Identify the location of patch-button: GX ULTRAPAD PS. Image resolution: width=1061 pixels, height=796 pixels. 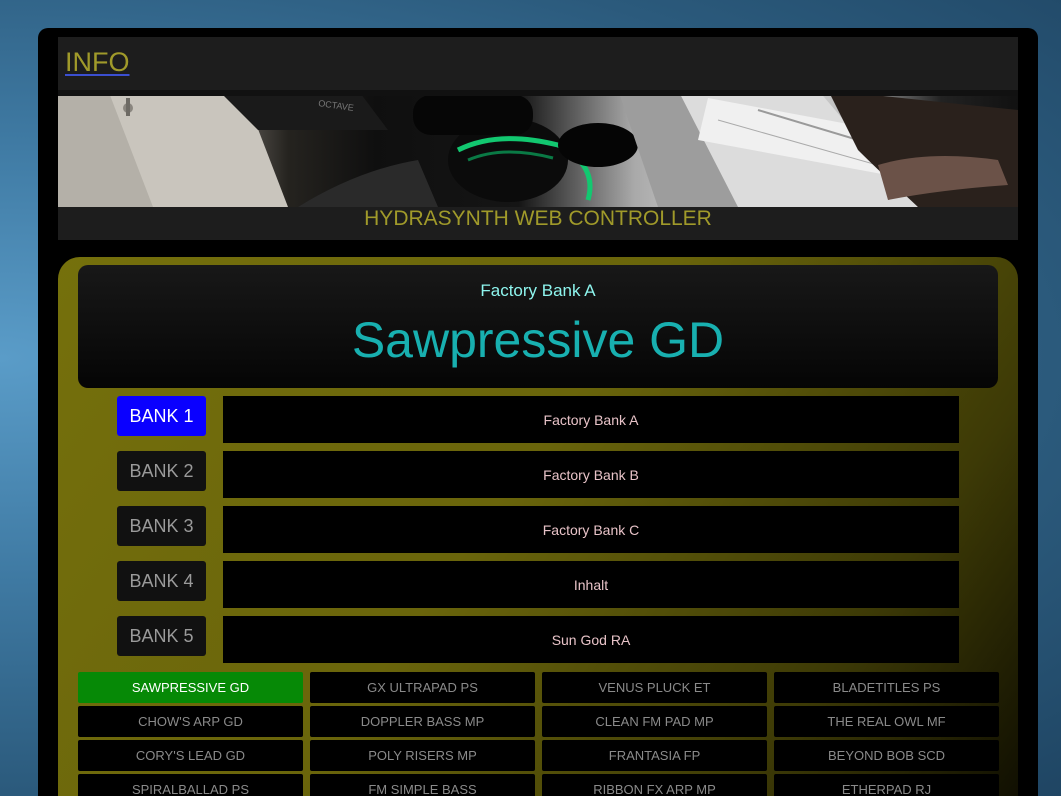
(422, 687).